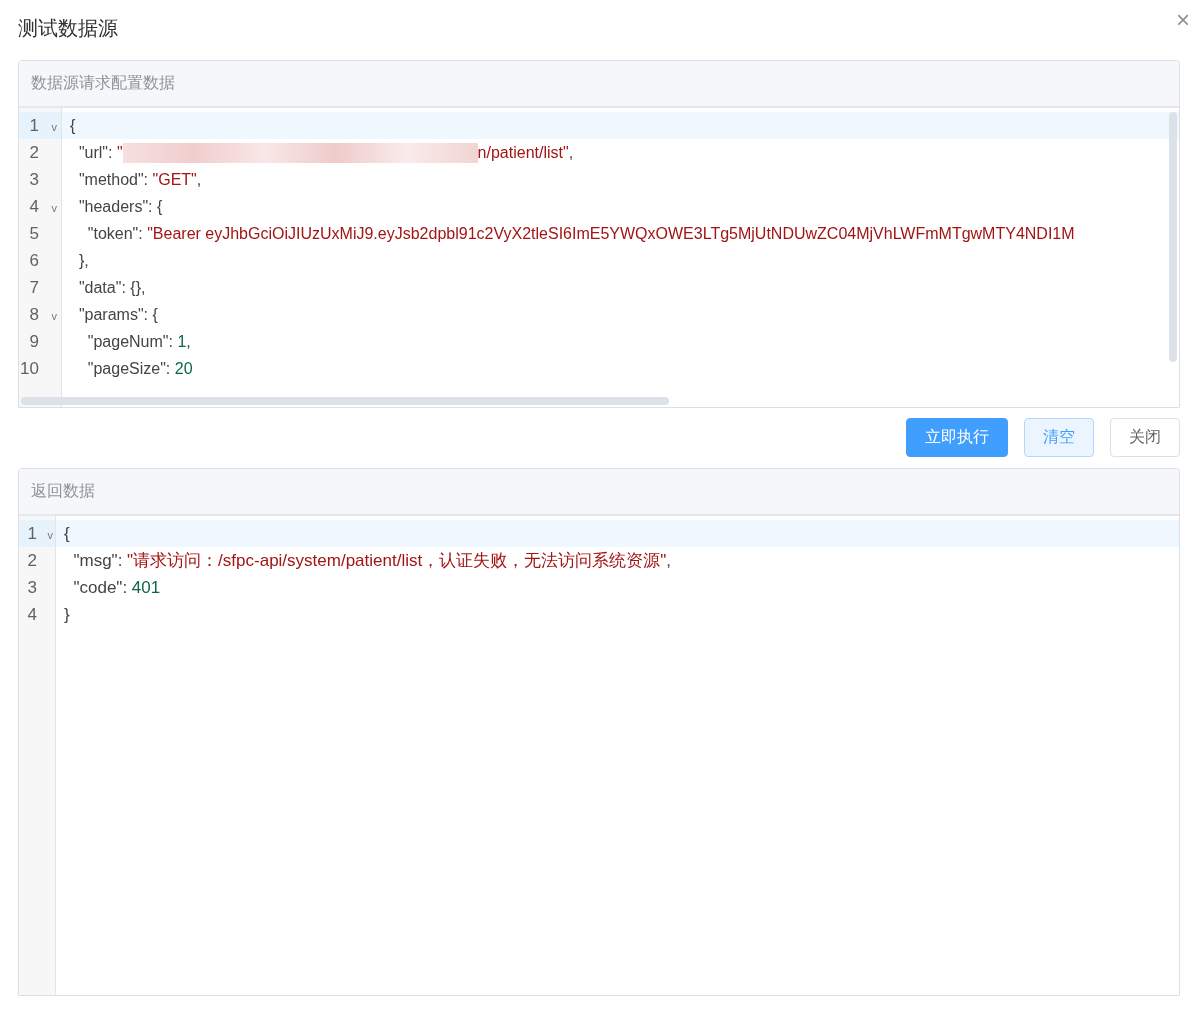 The image size is (1199, 1012). Describe the element at coordinates (68, 28) in the screenshot. I see `dialog-title: 测试数据源` at that location.